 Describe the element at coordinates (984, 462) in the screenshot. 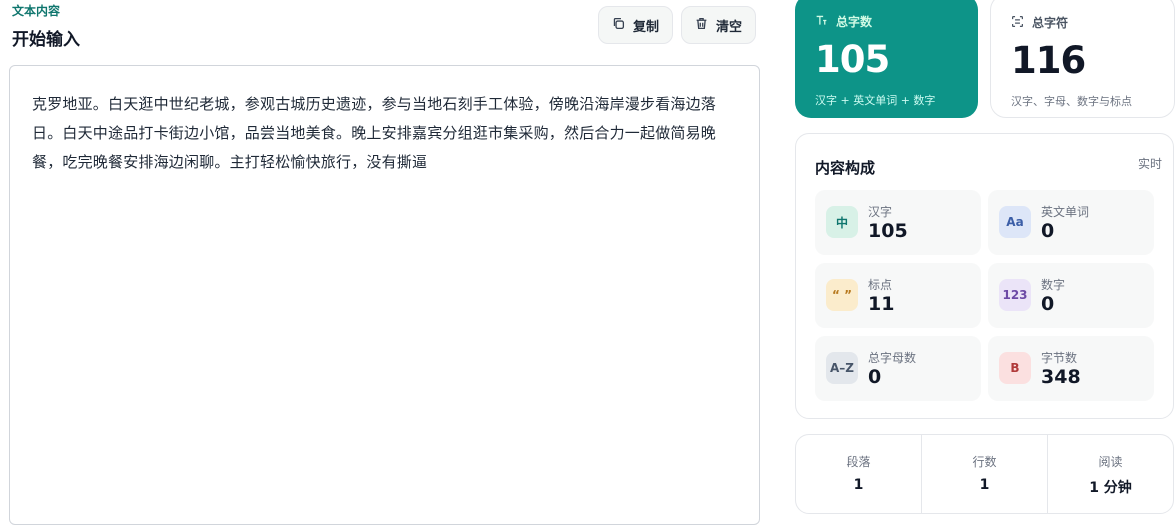

I see `meta-label: 行数` at that location.